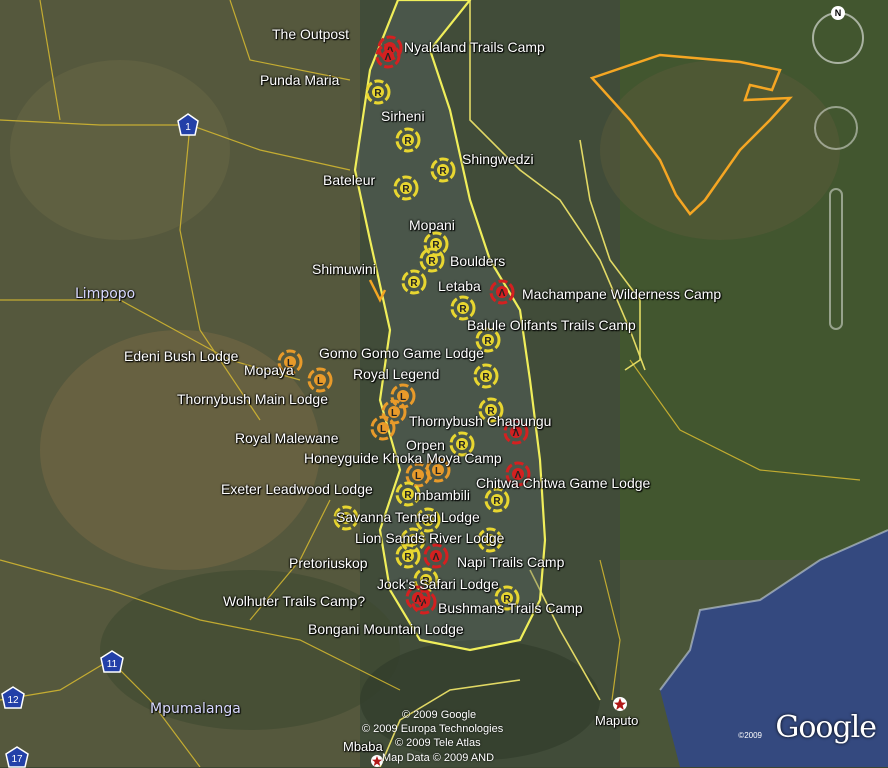  Describe the element at coordinates (429, 538) in the screenshot. I see `place-label: Lion Sands River Lodge` at that location.